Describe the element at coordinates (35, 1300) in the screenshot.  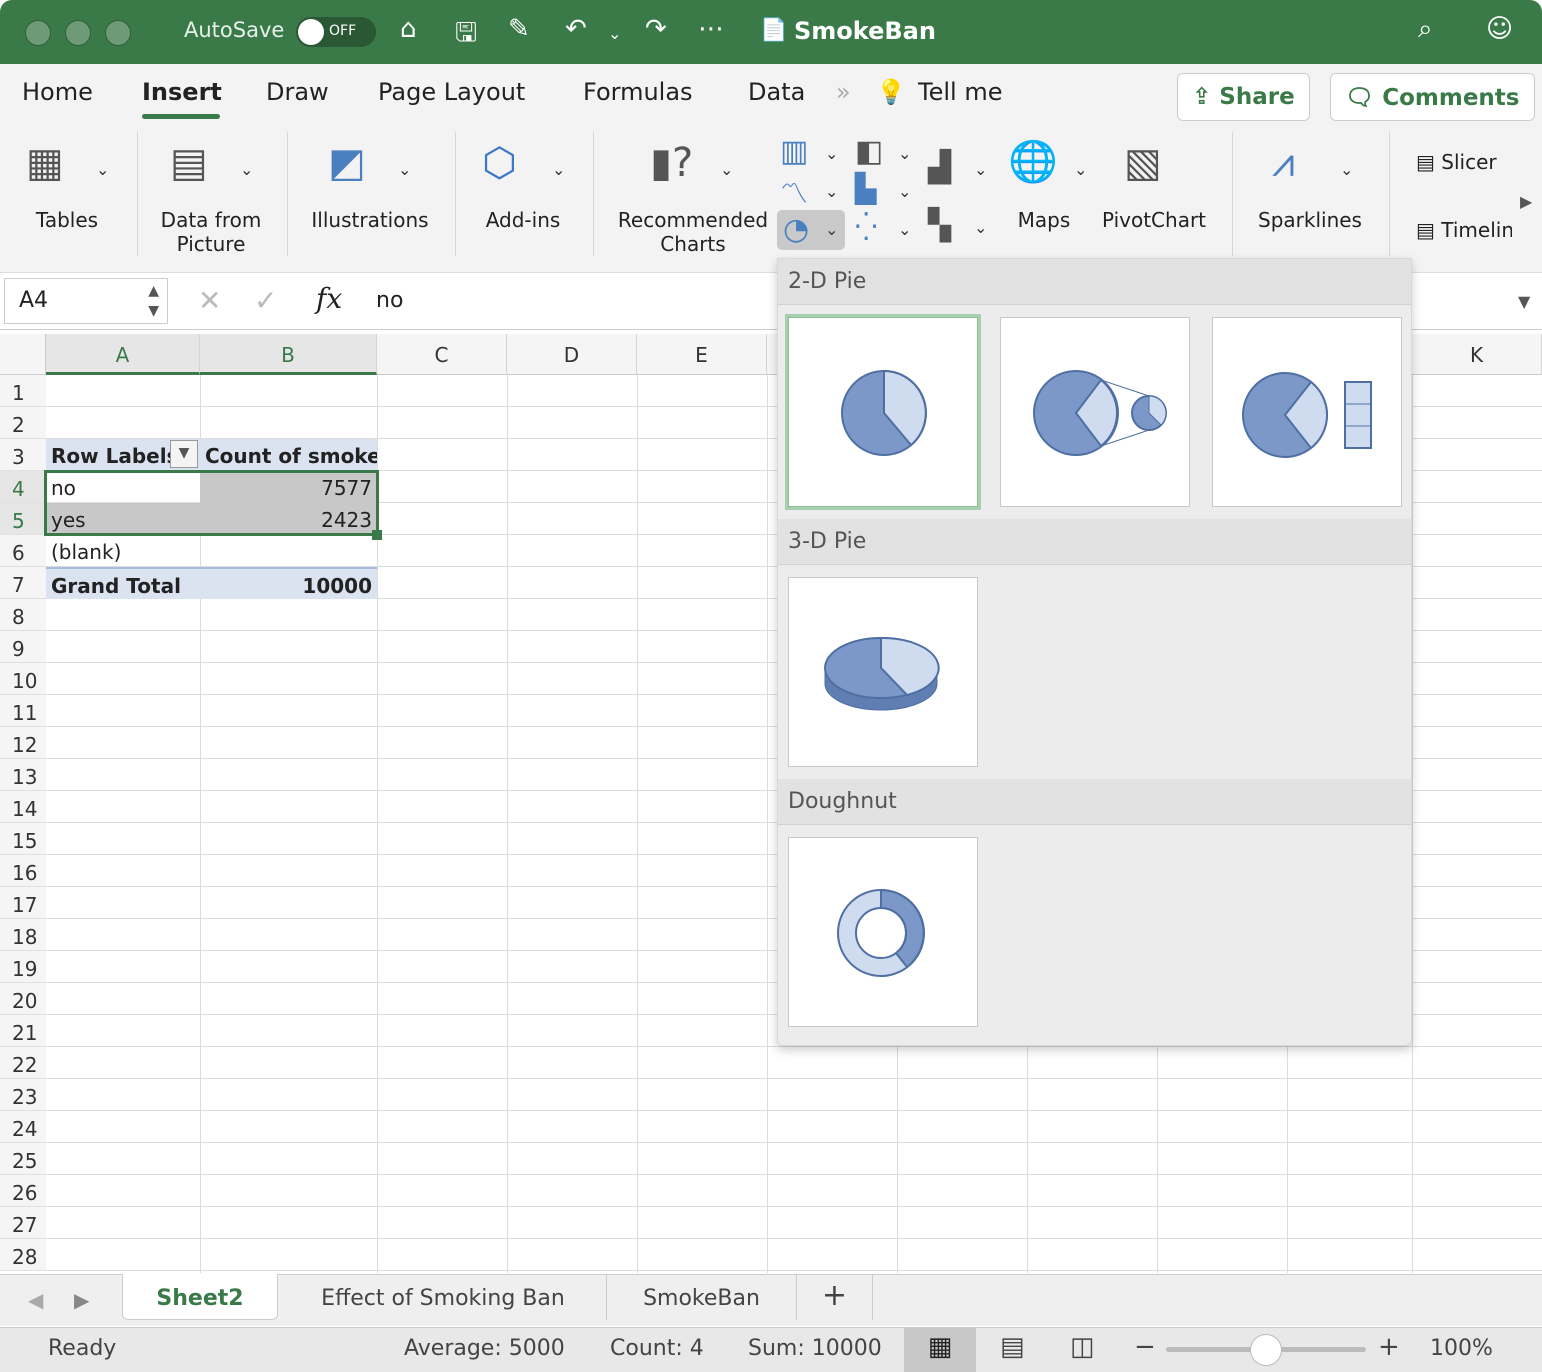
I see `scroll-sheets-left-icon: ◀` at that location.